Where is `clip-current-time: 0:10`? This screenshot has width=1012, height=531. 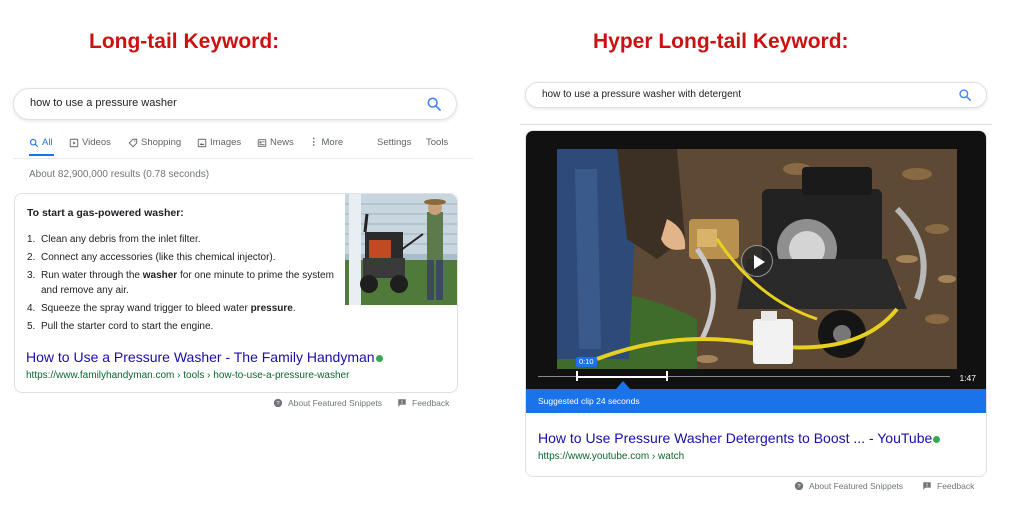 clip-current-time: 0:10 is located at coordinates (586, 362).